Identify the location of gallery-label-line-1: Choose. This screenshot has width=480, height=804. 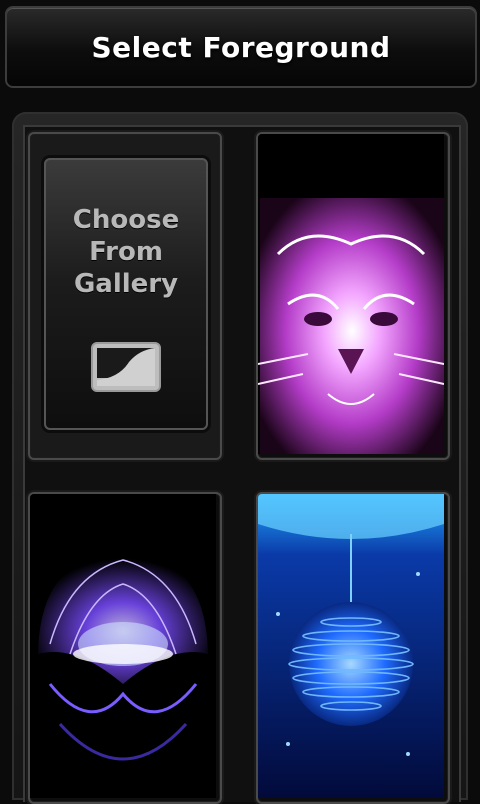
(126, 220).